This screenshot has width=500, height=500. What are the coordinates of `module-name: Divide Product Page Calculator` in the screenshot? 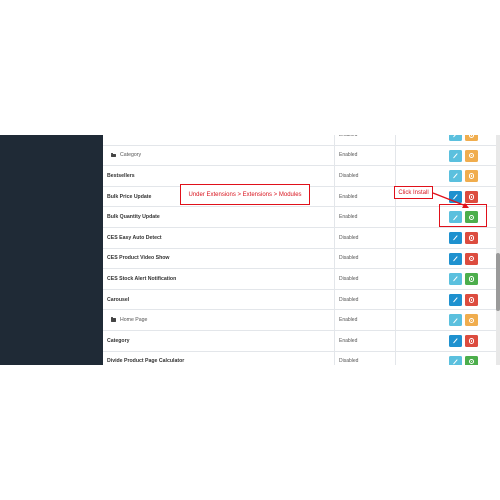 It's located at (145, 358).